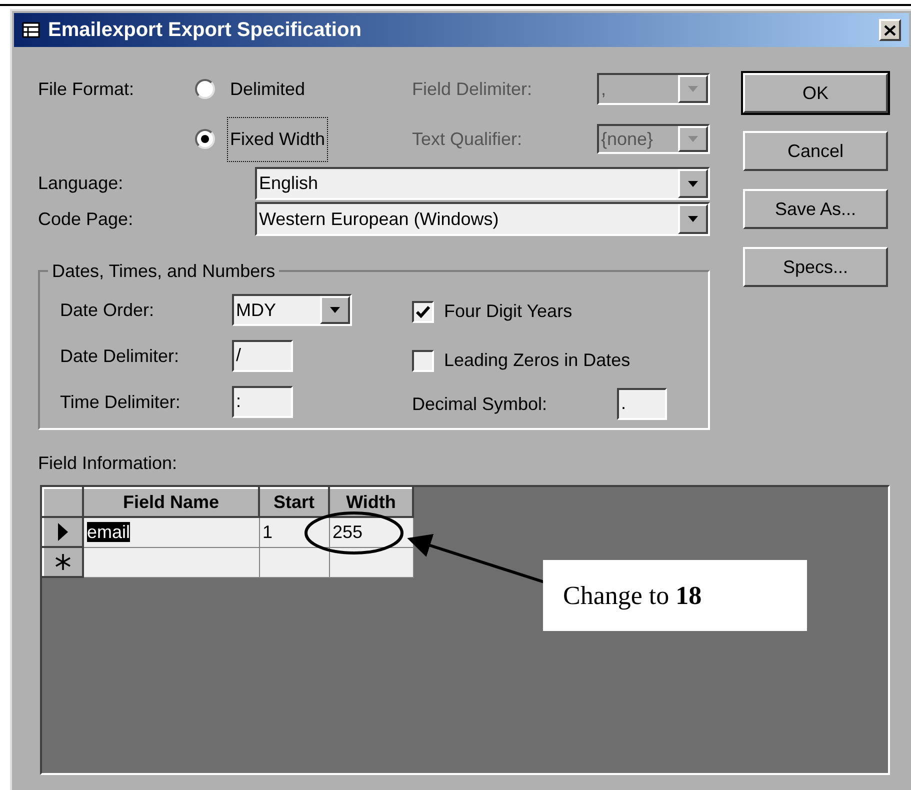 The height and width of the screenshot is (790, 911). Describe the element at coordinates (86, 88) in the screenshot. I see `field-label: File Format:` at that location.